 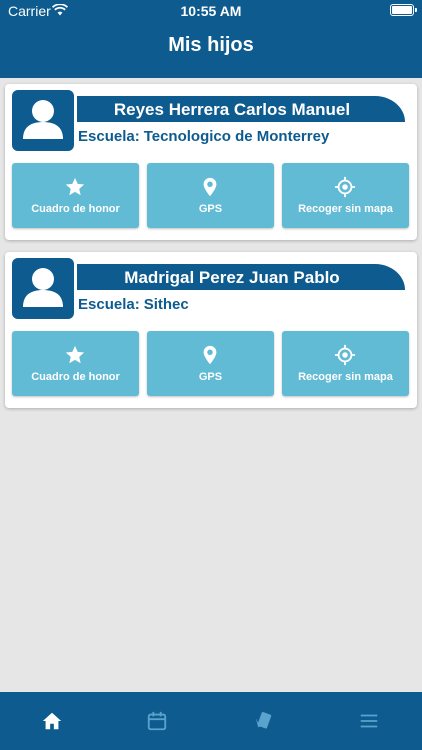 I want to click on home-icon, so click(x=52, y=721).